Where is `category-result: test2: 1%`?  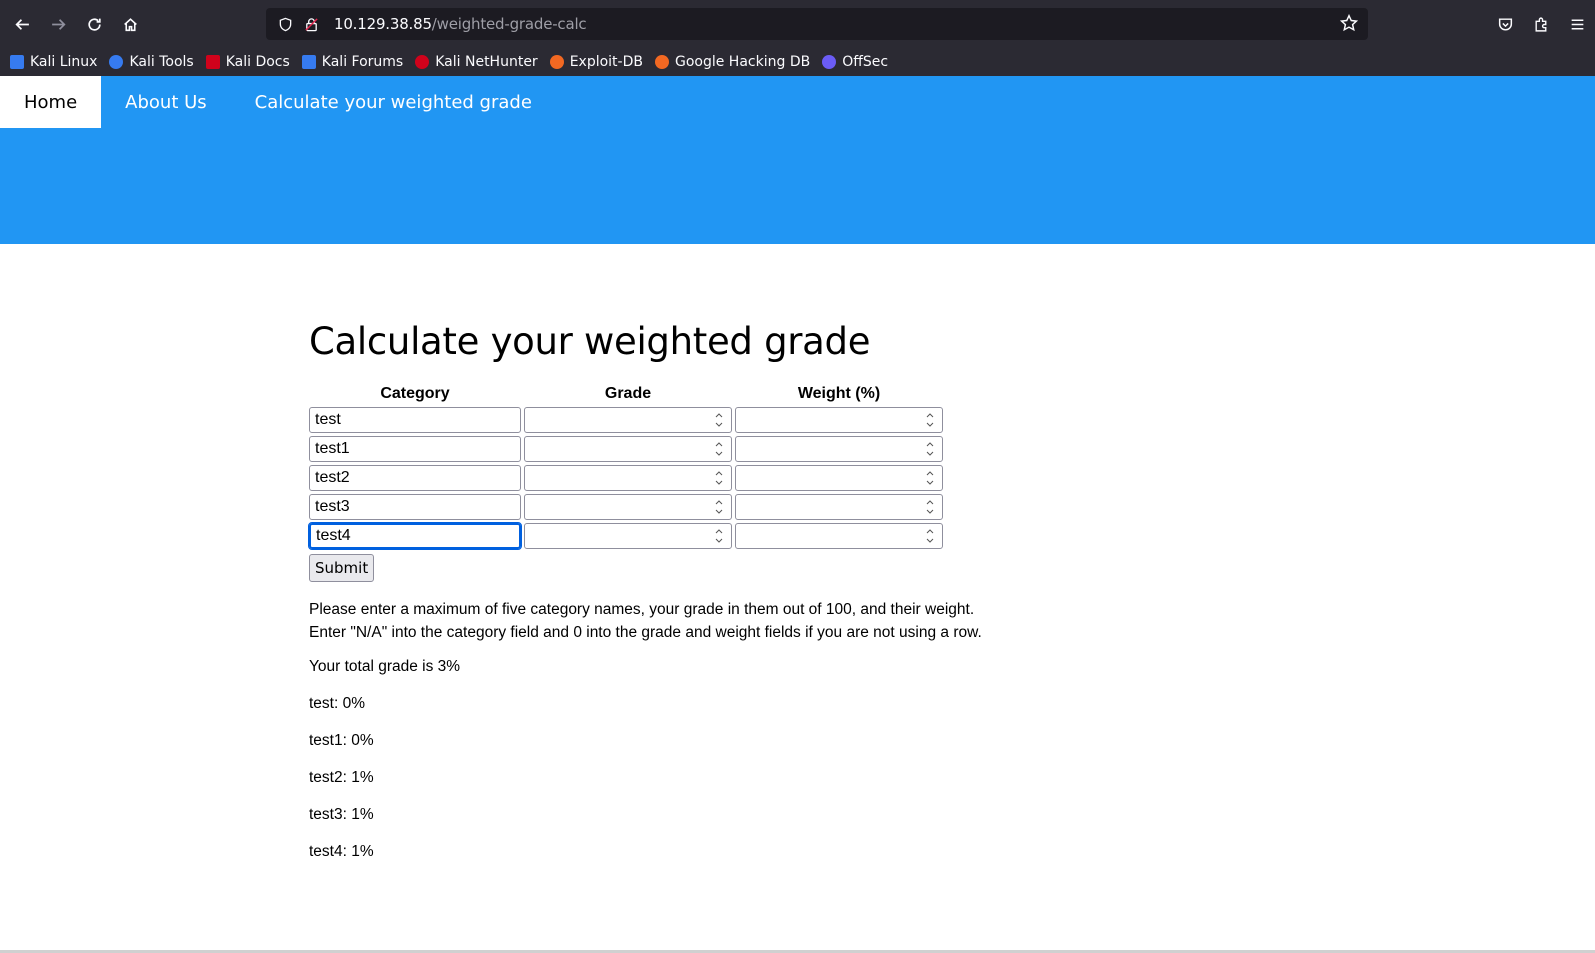 category-result: test2: 1% is located at coordinates (341, 777).